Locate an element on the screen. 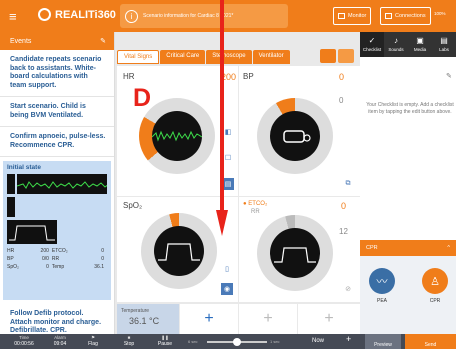 The height and width of the screenshot is (349, 456). app-logo: REALITi360 is located at coordinates (77, 14).